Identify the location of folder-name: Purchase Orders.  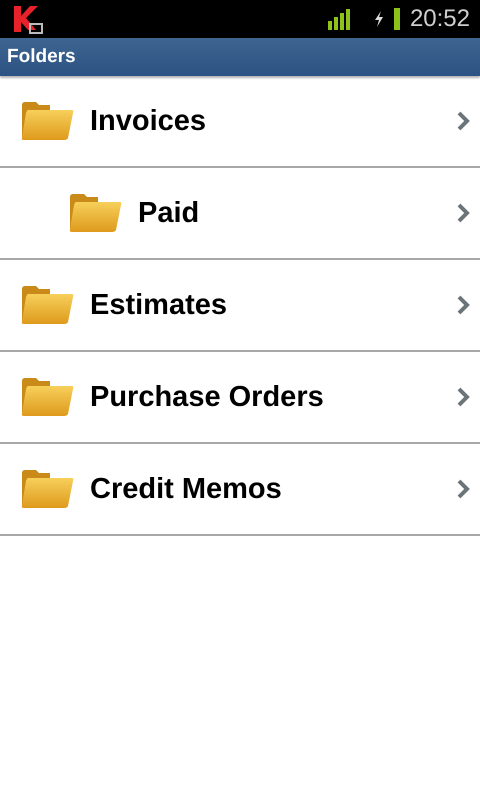
(207, 397).